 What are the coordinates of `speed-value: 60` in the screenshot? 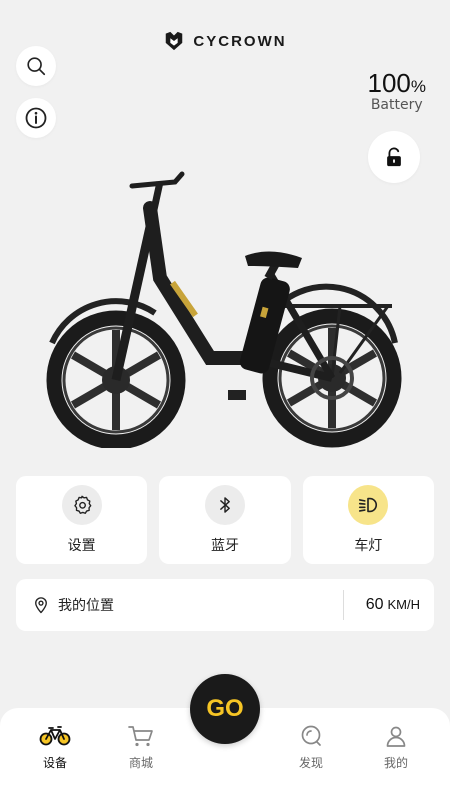 It's located at (374, 604).